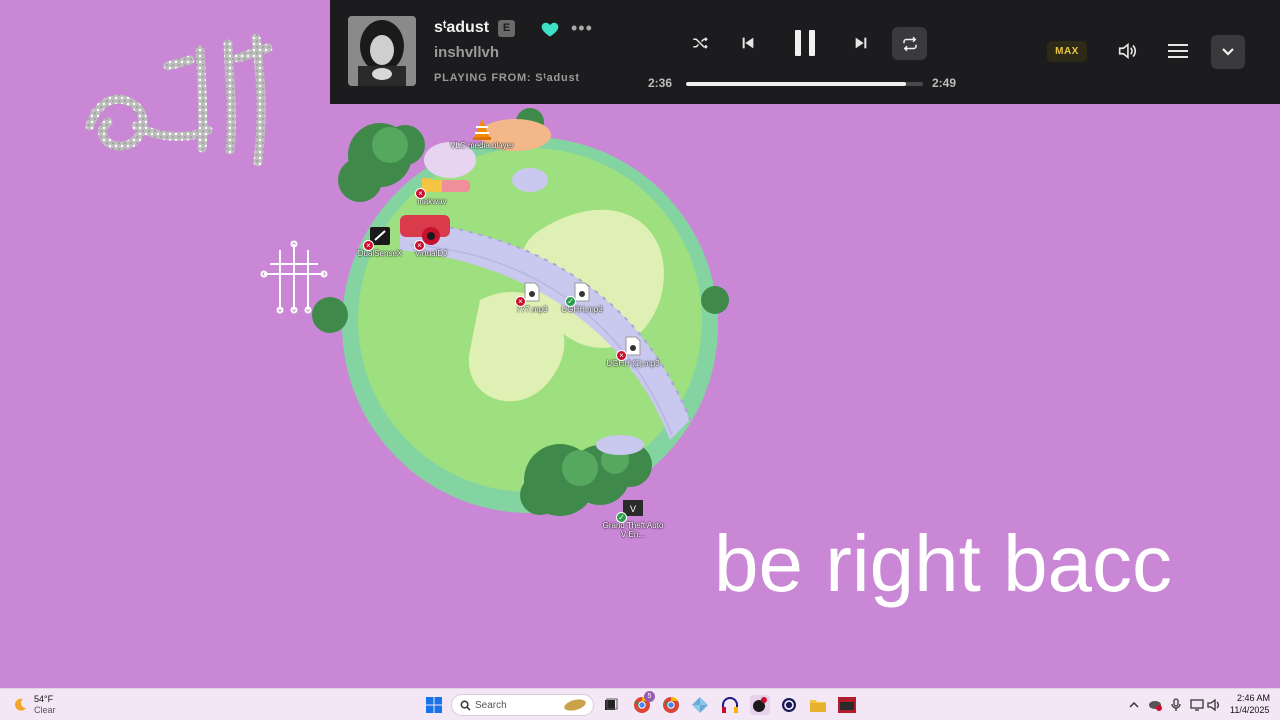 This screenshot has height=720, width=1280. What do you see at coordinates (506, 28) in the screenshot?
I see `explicit-badge: E` at bounding box center [506, 28].